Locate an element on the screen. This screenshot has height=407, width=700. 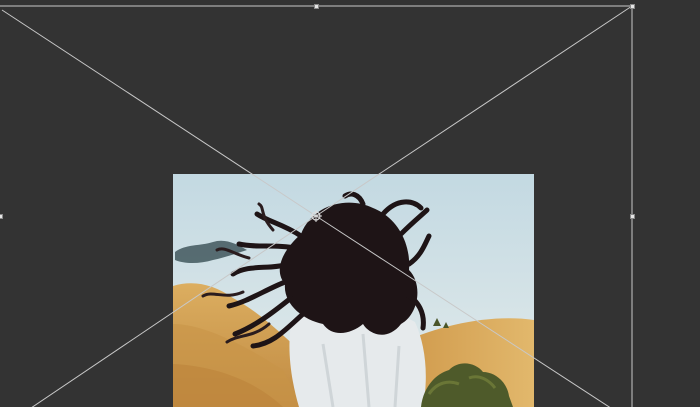
handle-middle-right is located at coordinates (632, 216).